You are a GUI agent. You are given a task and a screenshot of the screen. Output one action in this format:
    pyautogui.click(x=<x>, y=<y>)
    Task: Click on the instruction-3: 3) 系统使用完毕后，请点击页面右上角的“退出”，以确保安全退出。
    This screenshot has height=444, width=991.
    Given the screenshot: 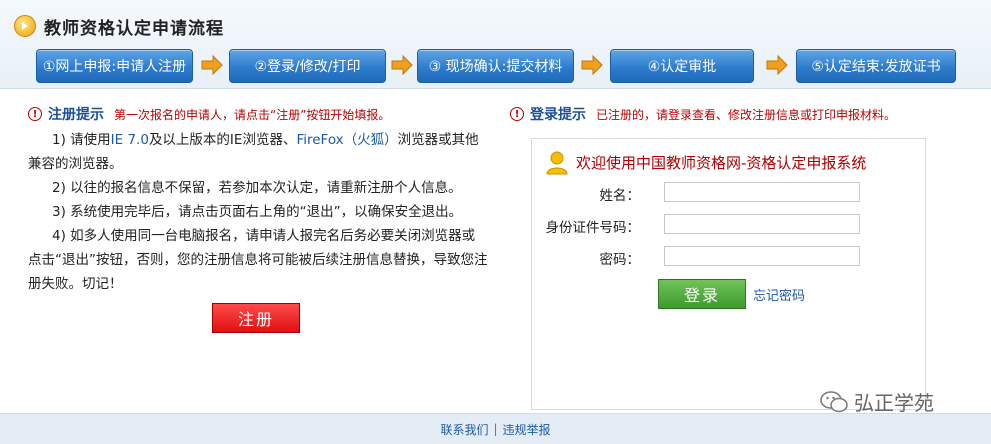 What is the action you would take?
    pyautogui.click(x=257, y=212)
    